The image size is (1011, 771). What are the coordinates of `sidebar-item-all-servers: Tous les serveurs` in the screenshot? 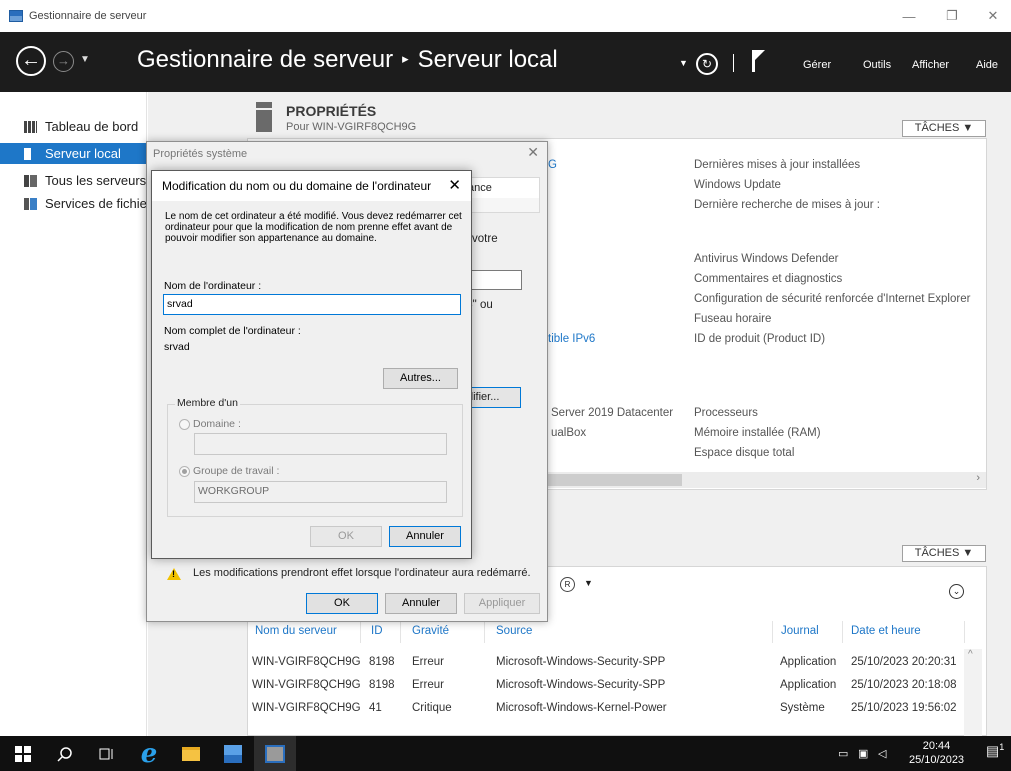 It's located at (73, 180).